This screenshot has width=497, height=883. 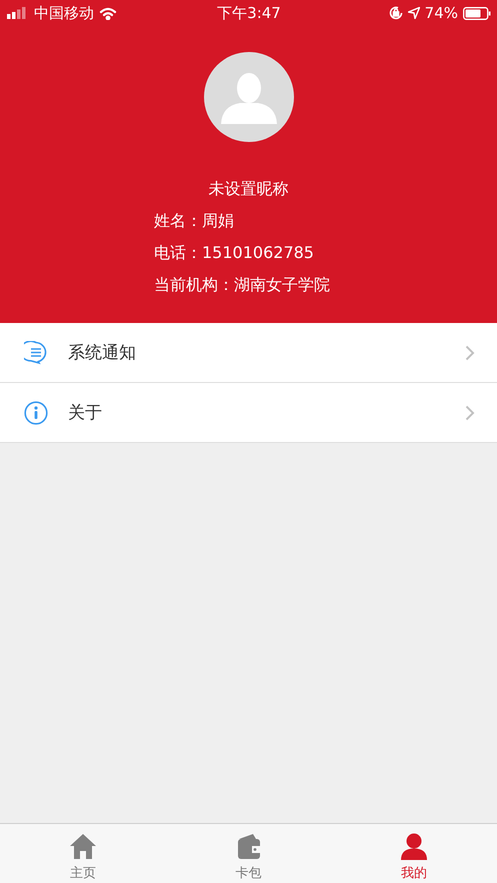 I want to click on menu-label: 关于, so click(x=85, y=413).